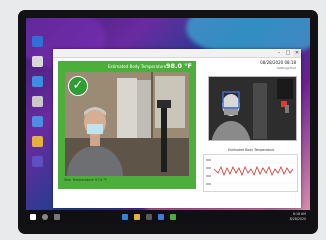 This screenshot has height=240, width=326. Describe the element at coordinates (78, 86) in the screenshot. I see `check-icon: ✓` at that location.